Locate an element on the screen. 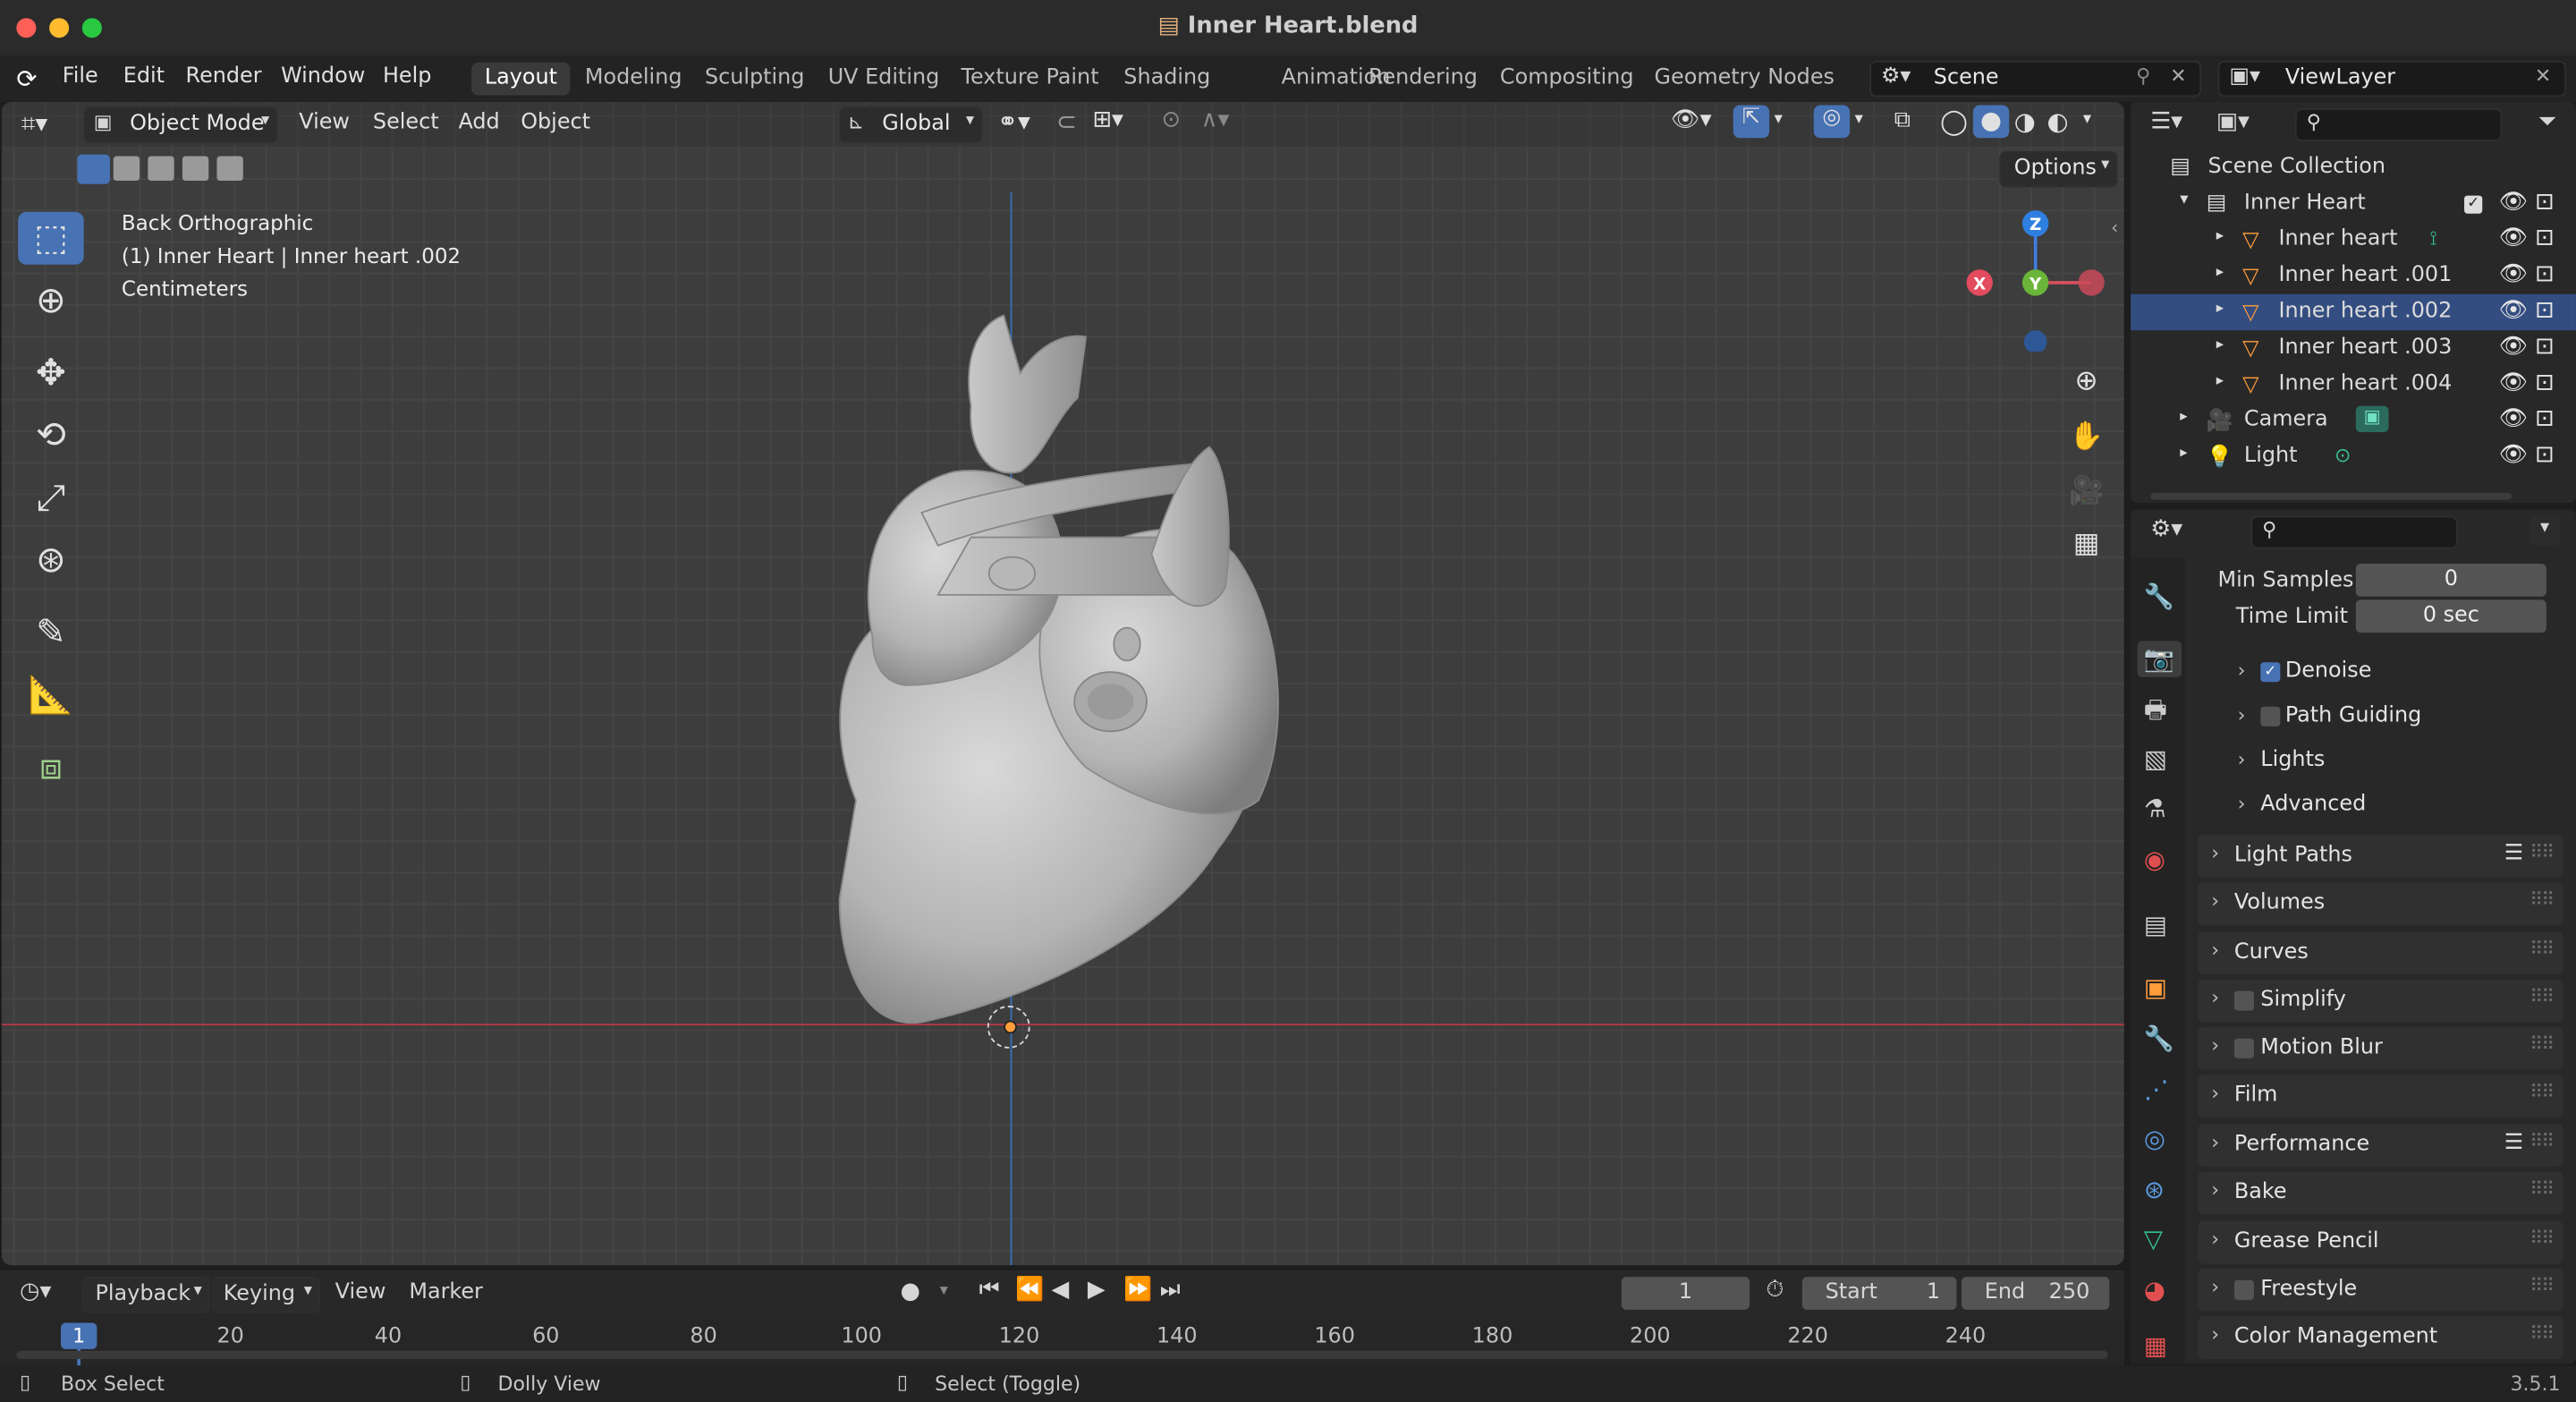  simplify-checkbox is located at coordinates (2243, 1001).